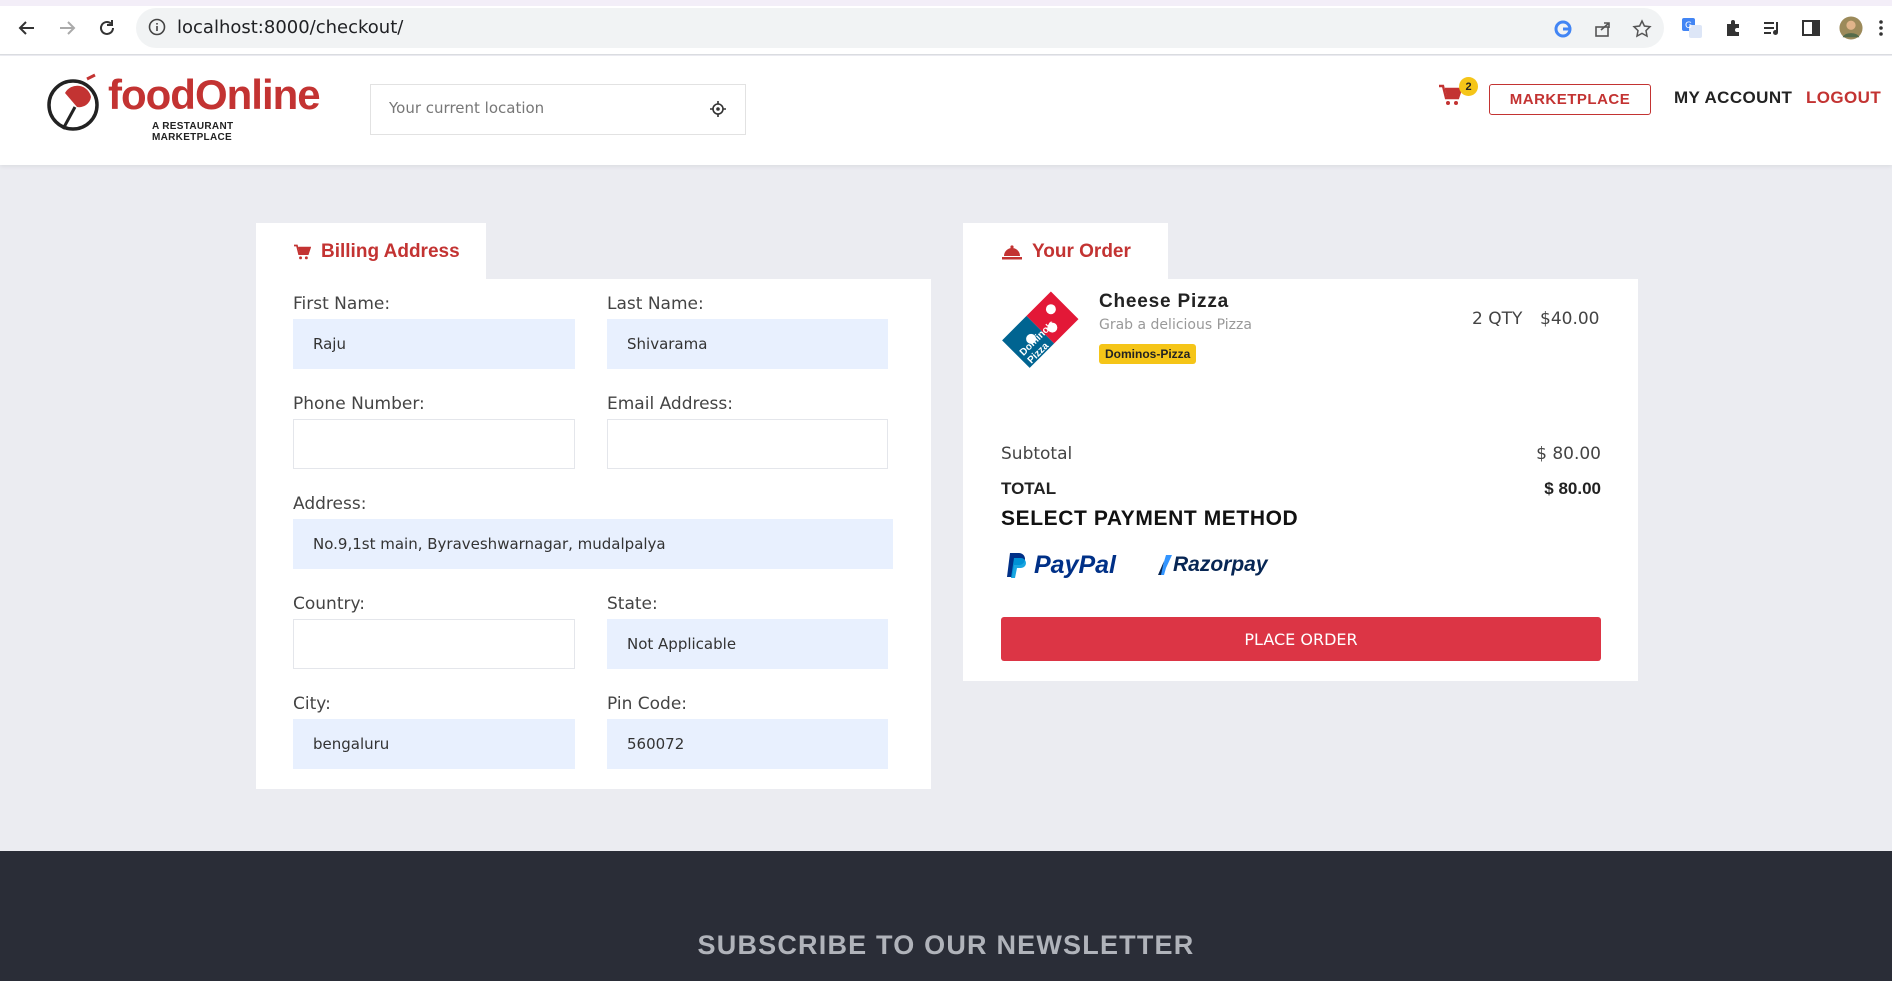 This screenshot has height=981, width=1892. What do you see at coordinates (434, 644) in the screenshot?
I see `country-field` at bounding box center [434, 644].